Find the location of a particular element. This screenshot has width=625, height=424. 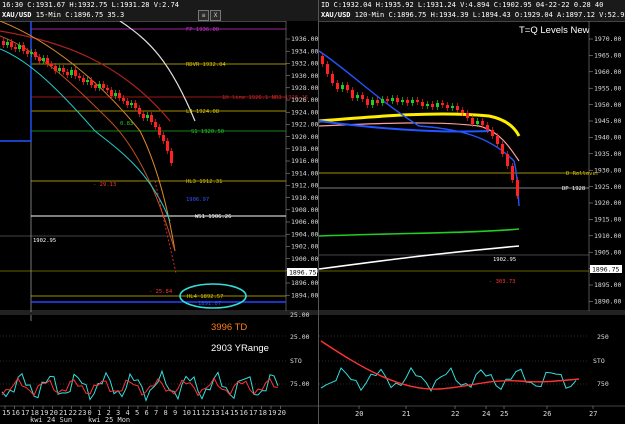

right-ma-blue2 is located at coordinates (404, 126).